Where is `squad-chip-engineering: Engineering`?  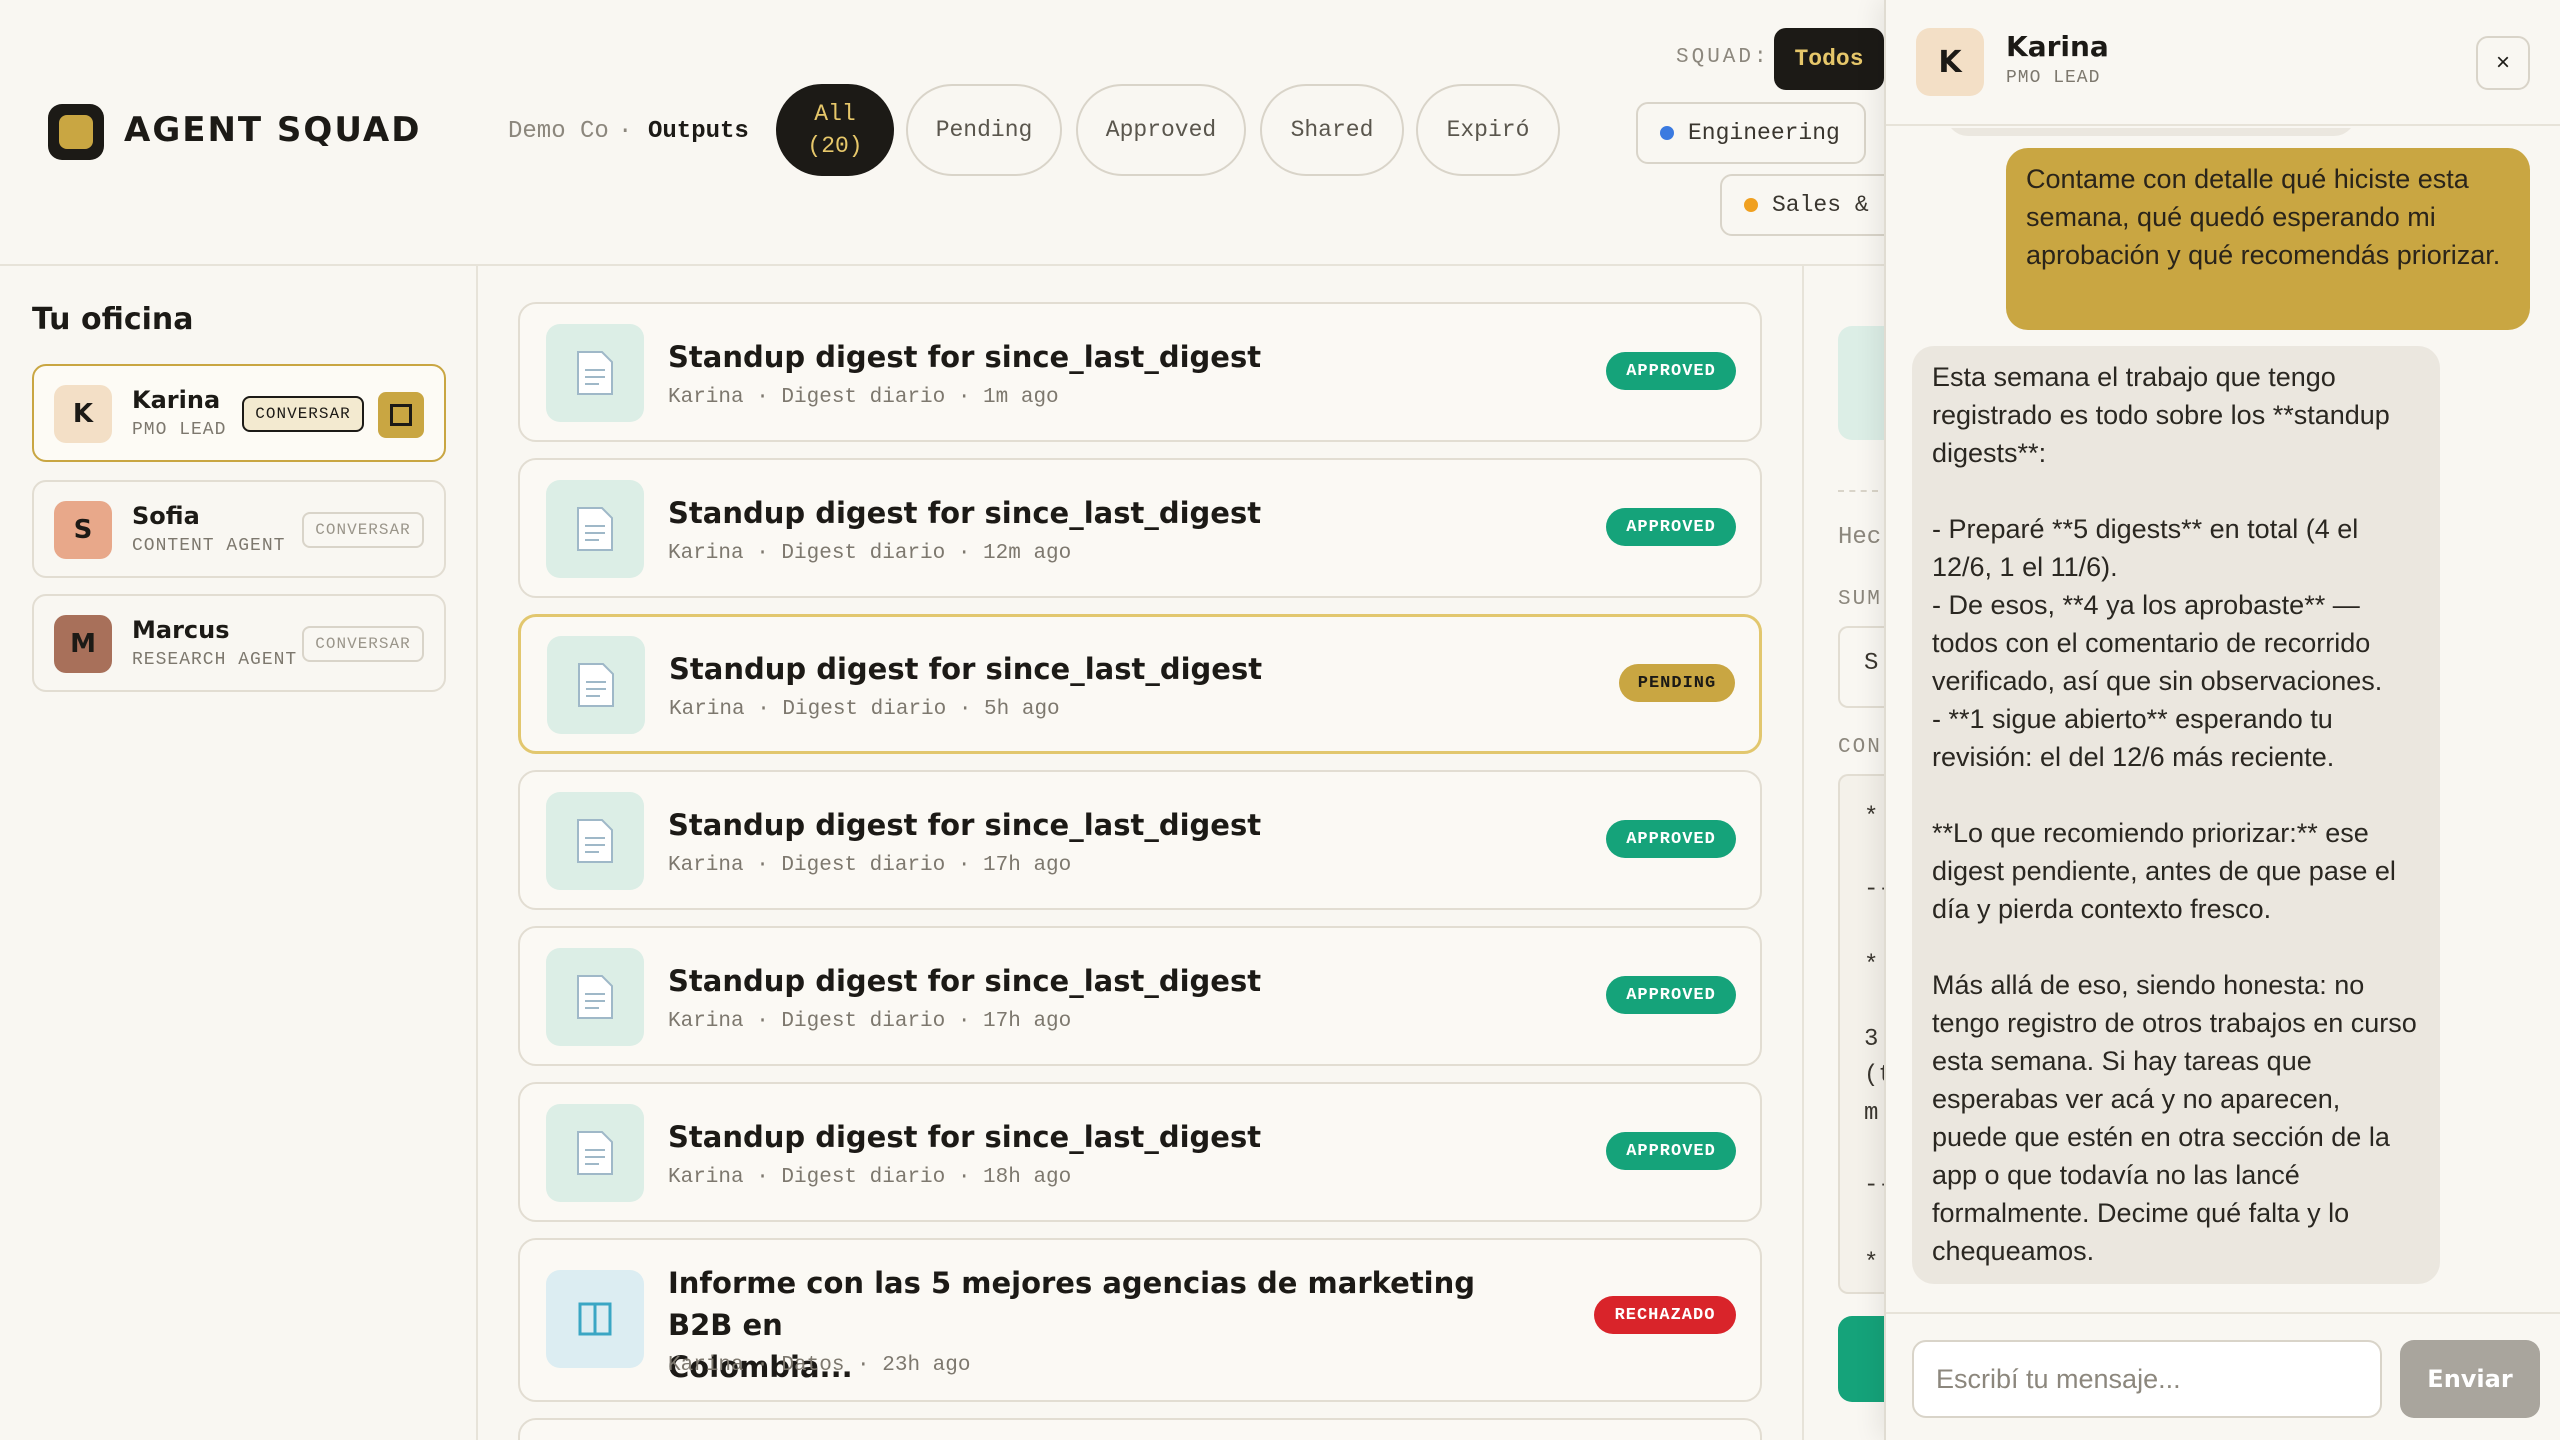 squad-chip-engineering: Engineering is located at coordinates (1751, 133).